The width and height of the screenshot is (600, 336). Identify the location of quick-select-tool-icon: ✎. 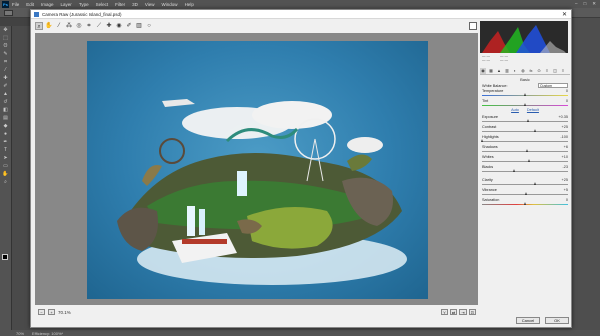
(6, 54).